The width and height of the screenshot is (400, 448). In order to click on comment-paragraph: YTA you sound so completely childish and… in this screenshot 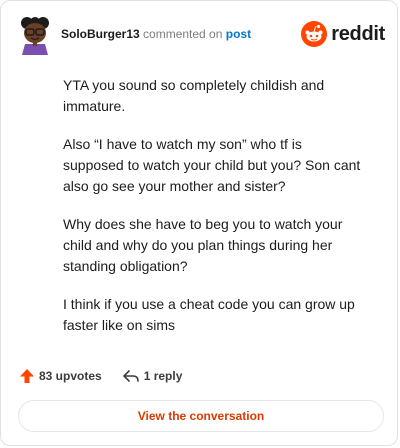, I will do `click(194, 95)`.